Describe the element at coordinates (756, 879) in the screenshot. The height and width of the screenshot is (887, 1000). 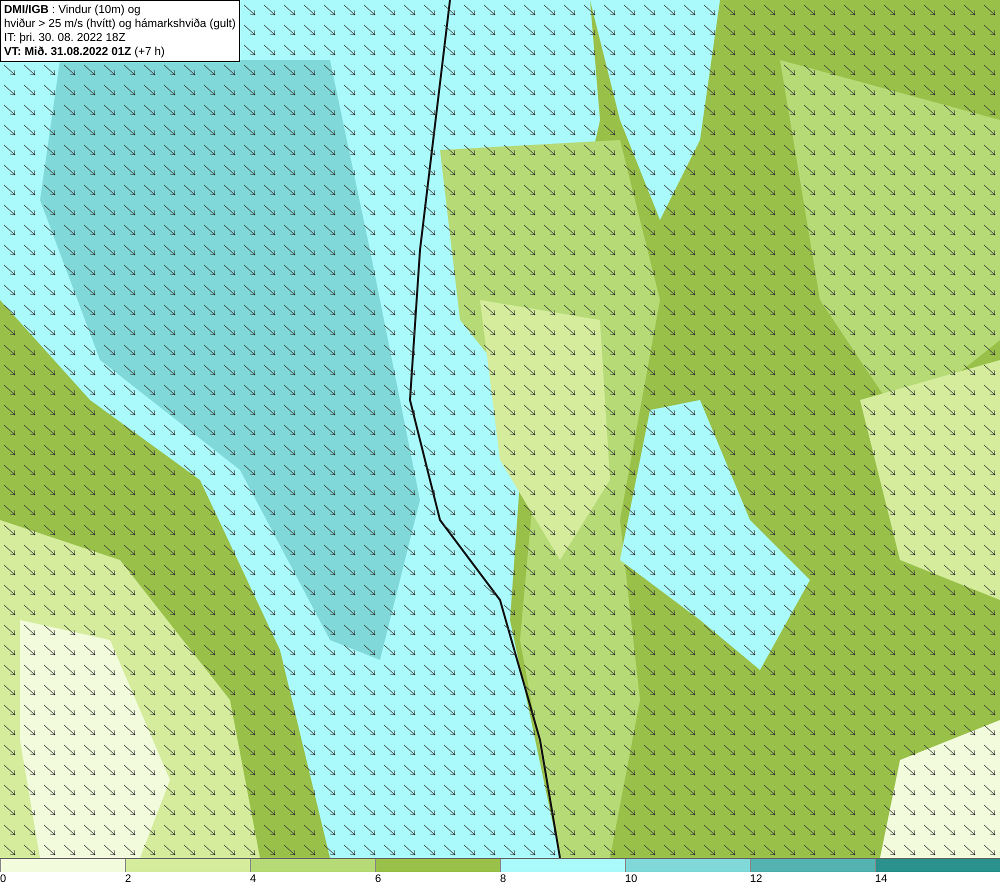
I see `legend-label: 12` at that location.